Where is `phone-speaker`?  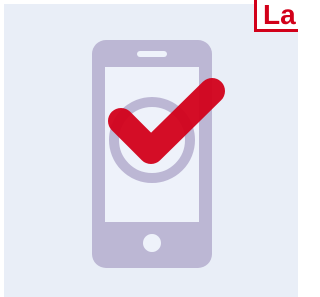 phone-speaker is located at coordinates (152, 54).